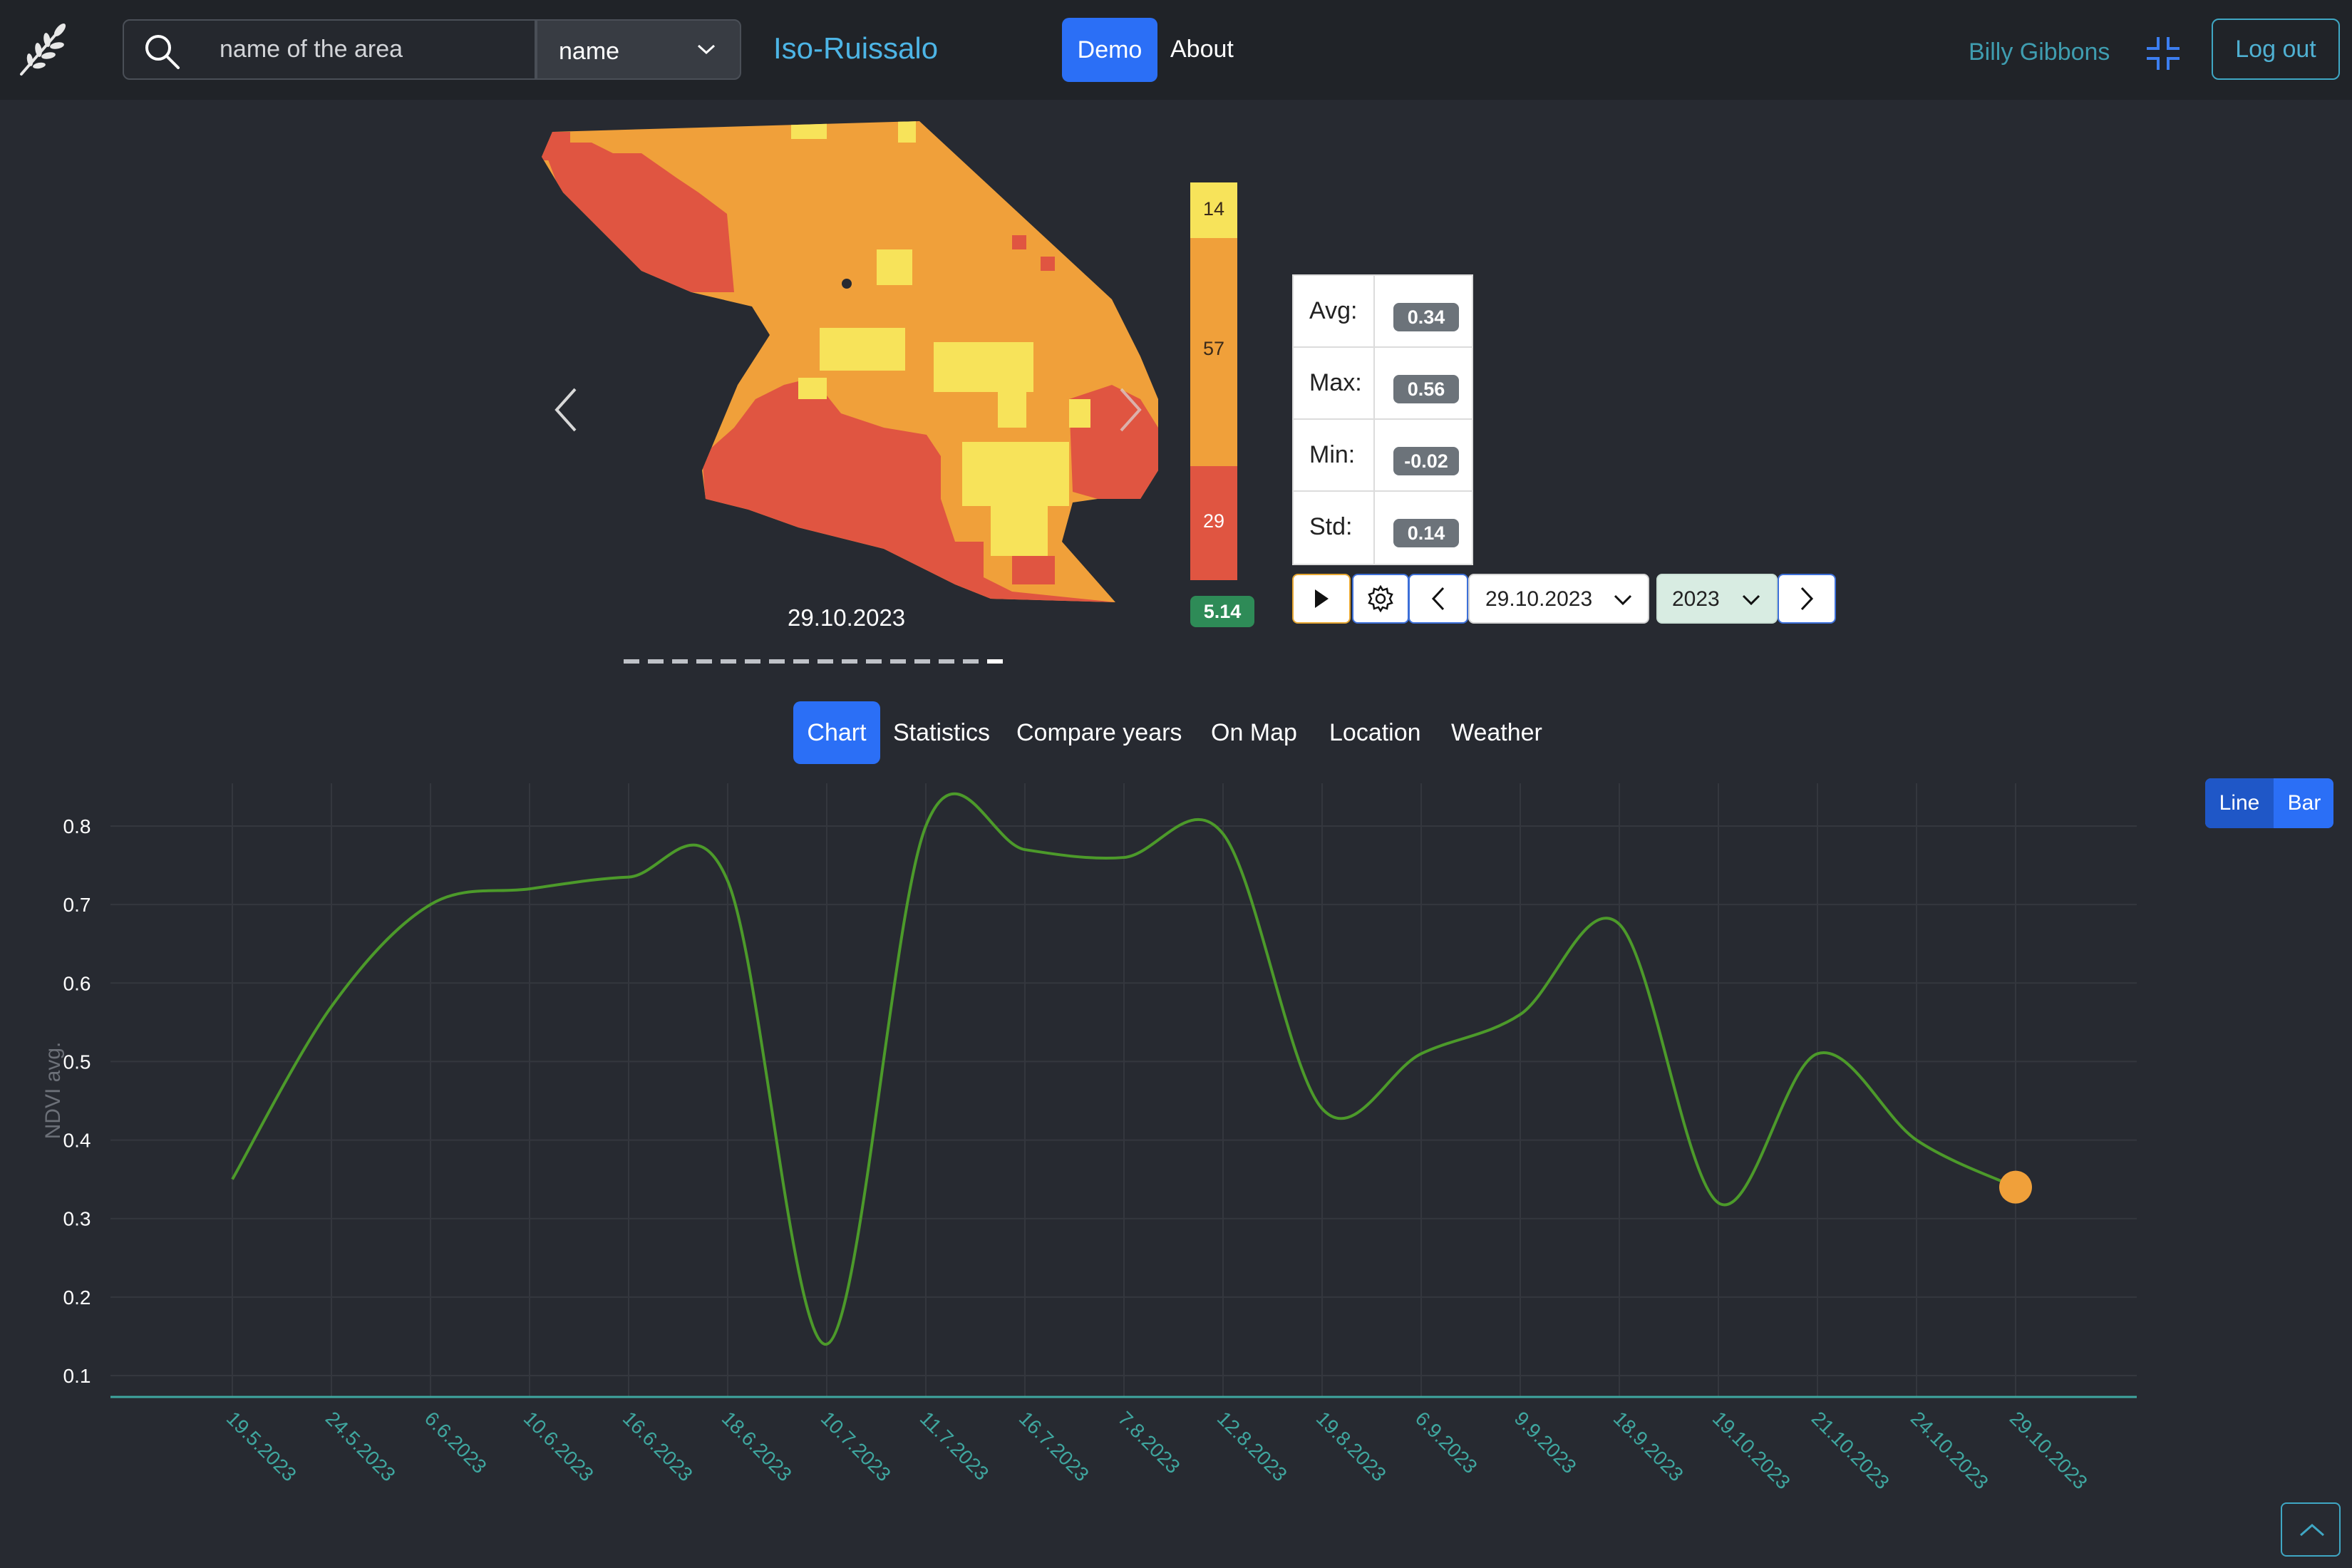  What do you see at coordinates (1539, 599) in the screenshot?
I see `date-select-value: 29.10.2023` at bounding box center [1539, 599].